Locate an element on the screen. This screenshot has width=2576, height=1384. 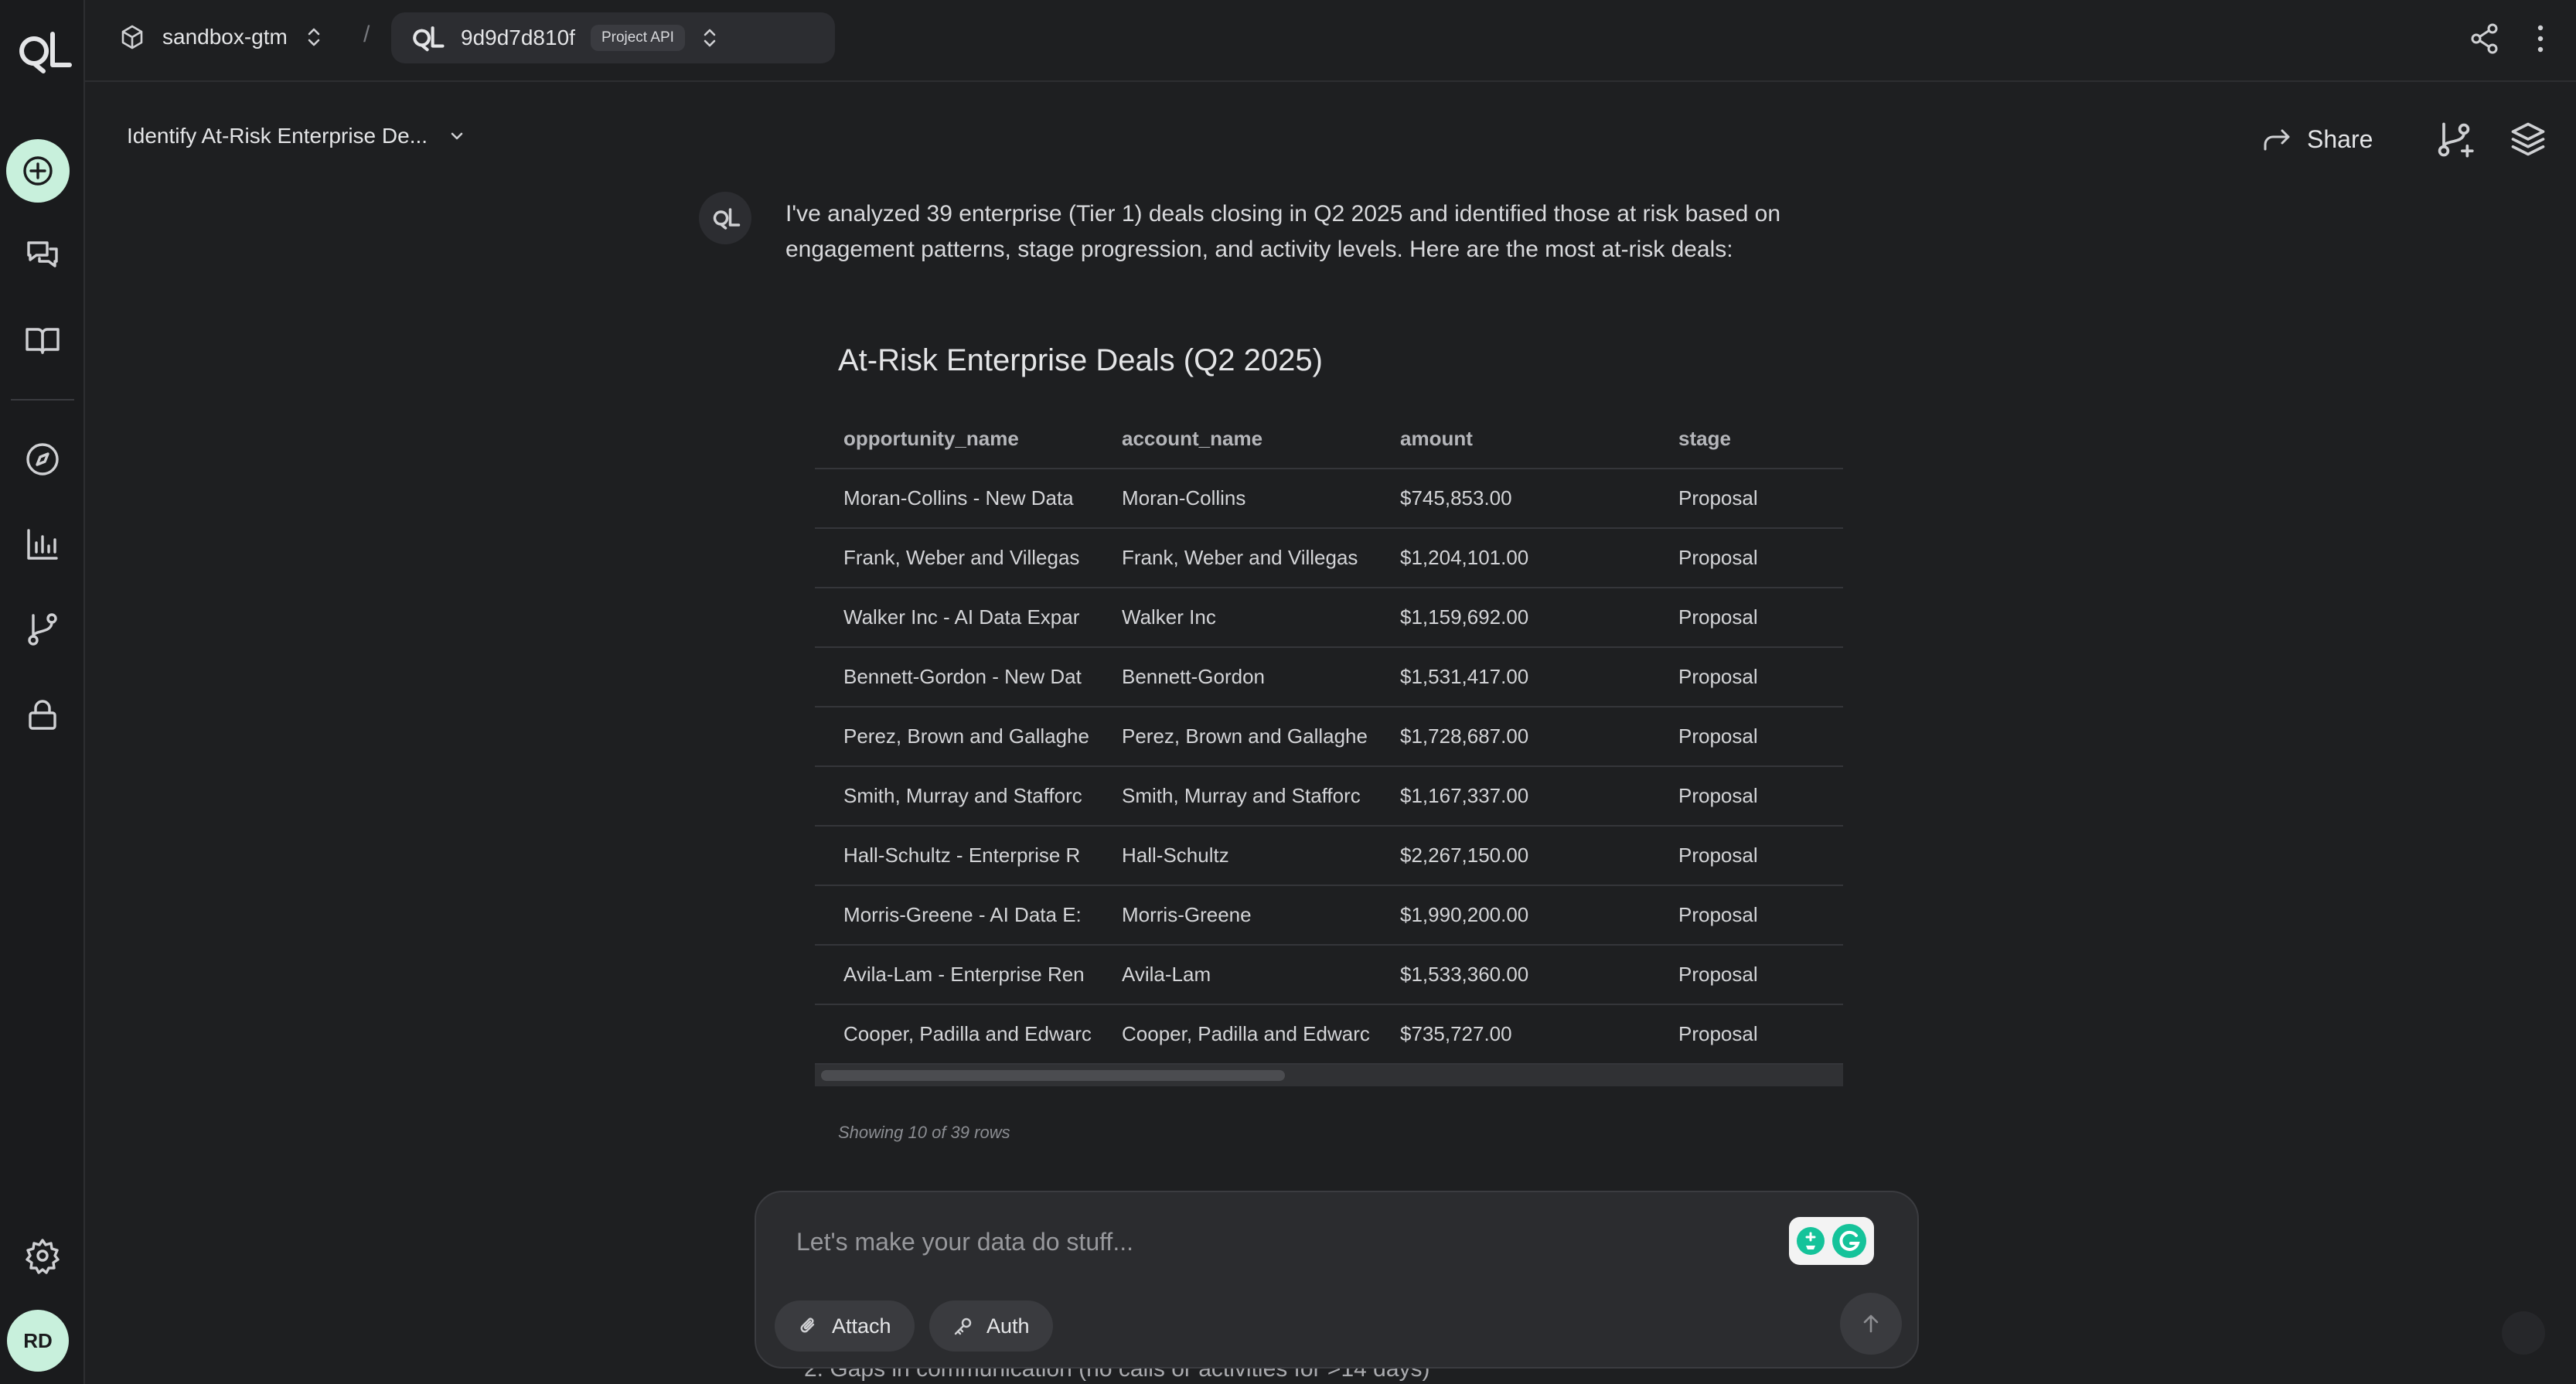
avatar-initials: RD is located at coordinates (38, 1340).